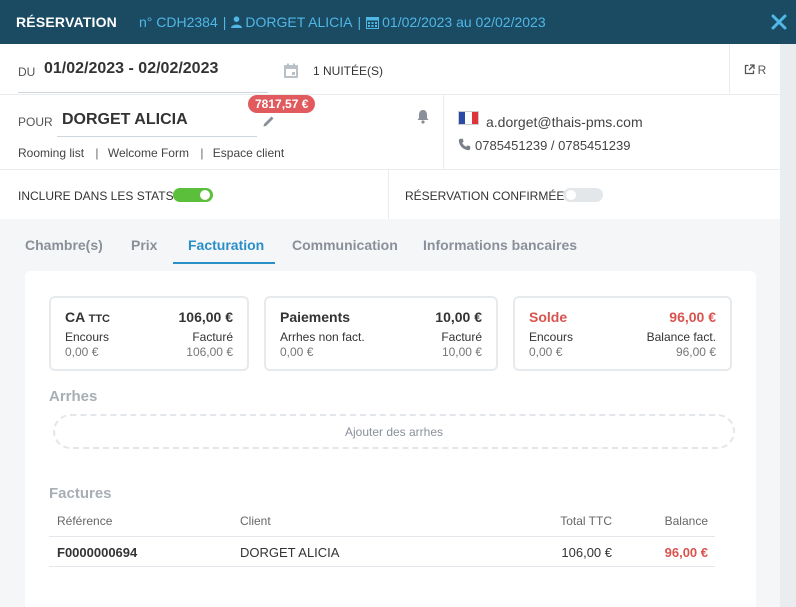  I want to click on stay-dates-field: 01/02/2023 - 02/02/2023, so click(131, 69).